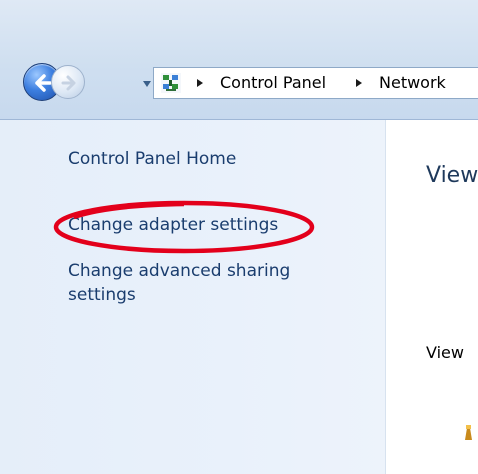 The image size is (478, 474). Describe the element at coordinates (273, 82) in the screenshot. I see `breadcrumb-control-panel: Control Panel` at that location.